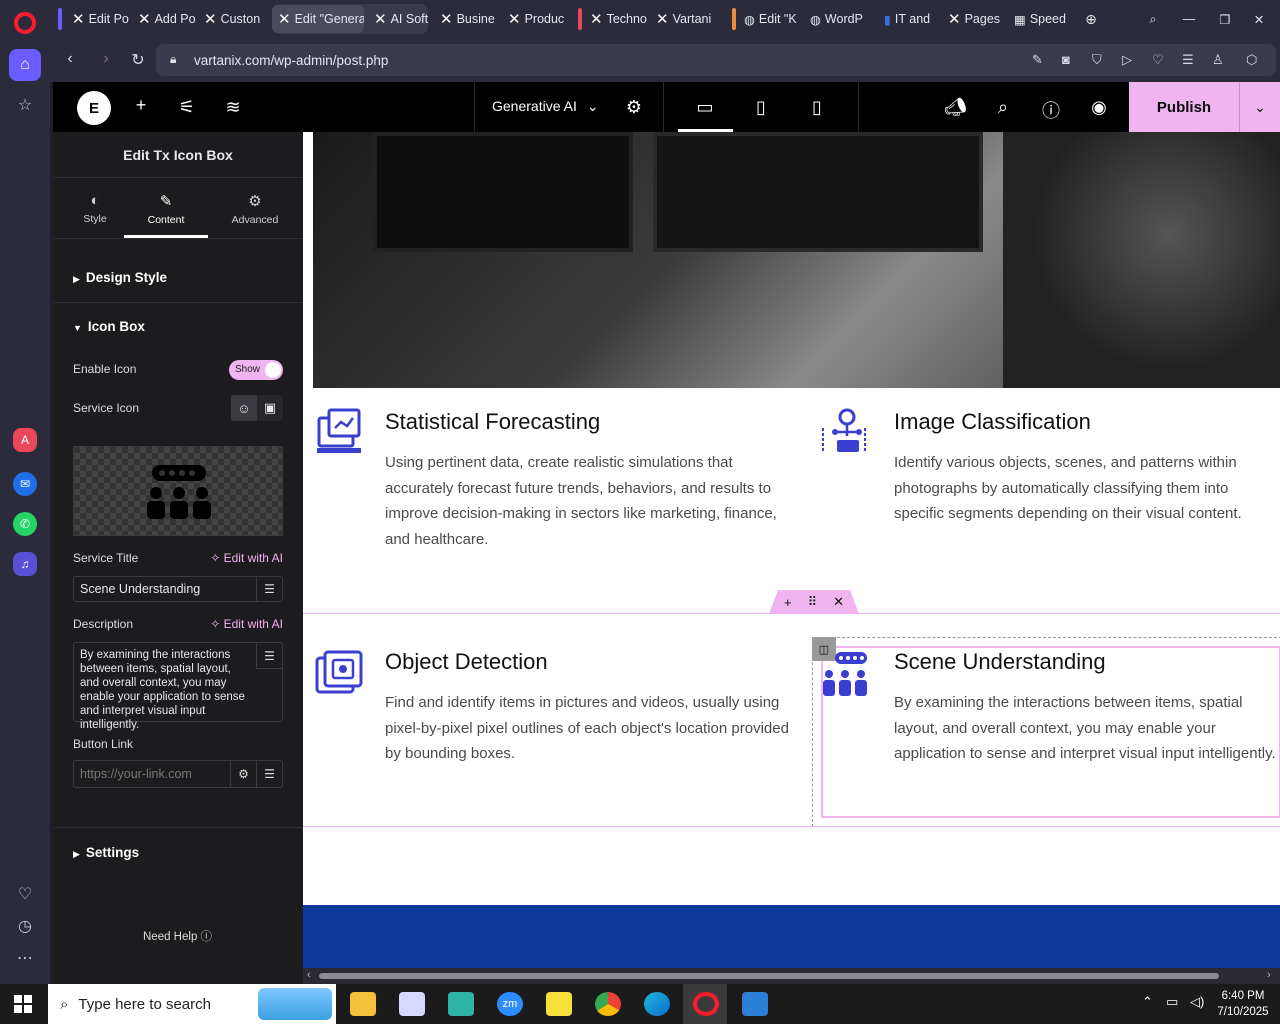 The height and width of the screenshot is (1024, 1280). Describe the element at coordinates (25, 105) in the screenshot. I see `star-icon: ☆` at that location.